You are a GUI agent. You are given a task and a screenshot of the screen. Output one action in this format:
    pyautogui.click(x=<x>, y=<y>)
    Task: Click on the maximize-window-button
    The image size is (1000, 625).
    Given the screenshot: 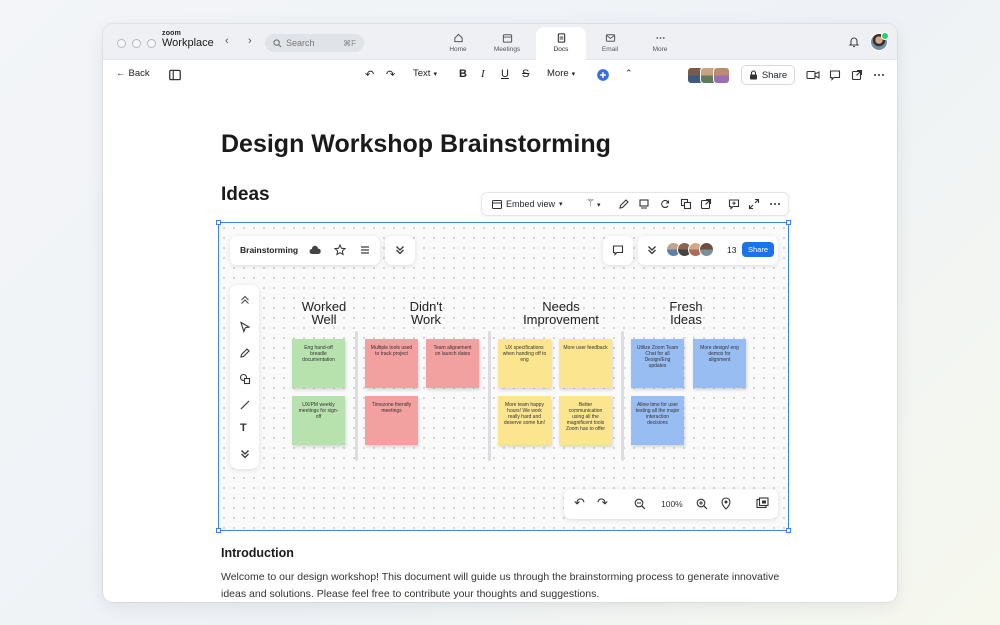 What is the action you would take?
    pyautogui.click(x=151, y=43)
    